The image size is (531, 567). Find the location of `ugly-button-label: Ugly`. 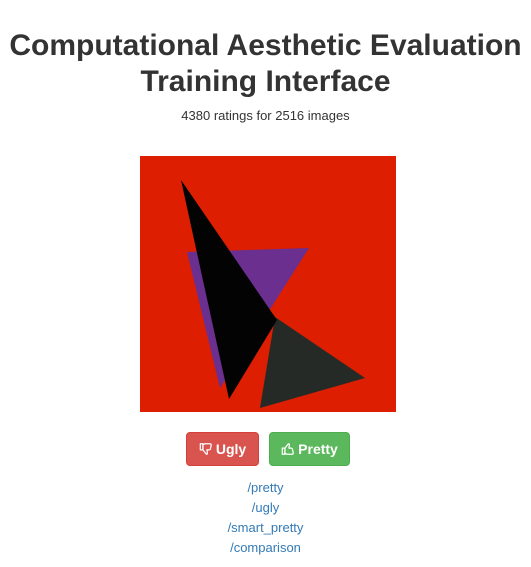

ugly-button-label: Ugly is located at coordinates (231, 449).